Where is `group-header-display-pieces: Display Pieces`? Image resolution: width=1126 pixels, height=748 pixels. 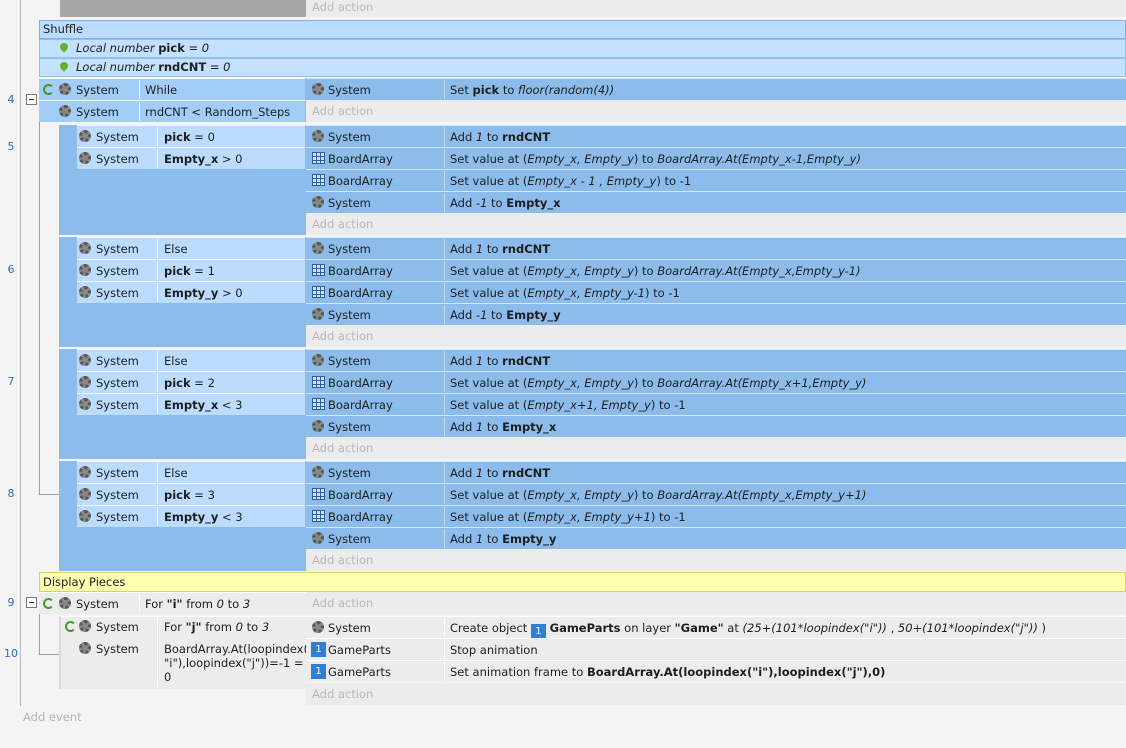
group-header-display-pieces: Display Pieces is located at coordinates (582, 582).